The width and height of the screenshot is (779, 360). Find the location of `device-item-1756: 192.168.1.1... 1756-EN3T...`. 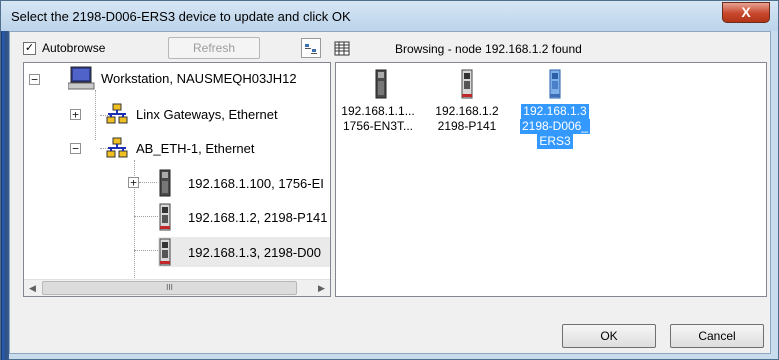

device-item-1756: 192.168.1.1... 1756-EN3T... is located at coordinates (378, 119).